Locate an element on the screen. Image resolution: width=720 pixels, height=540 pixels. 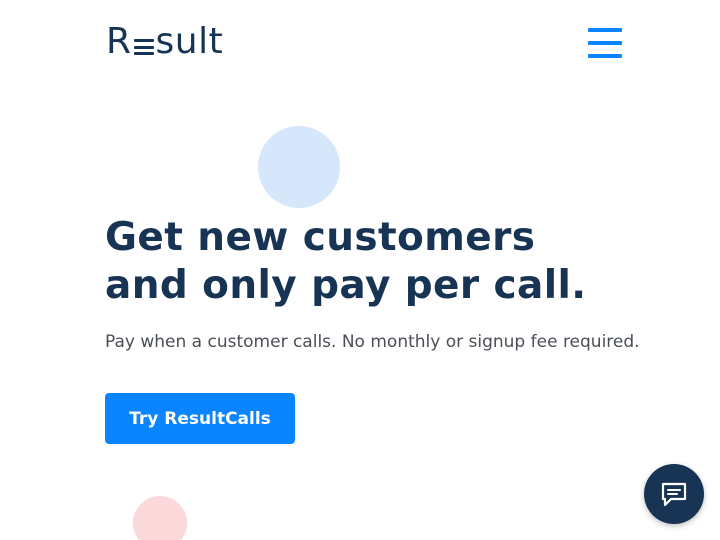
logo: R sult is located at coordinates (164, 42).